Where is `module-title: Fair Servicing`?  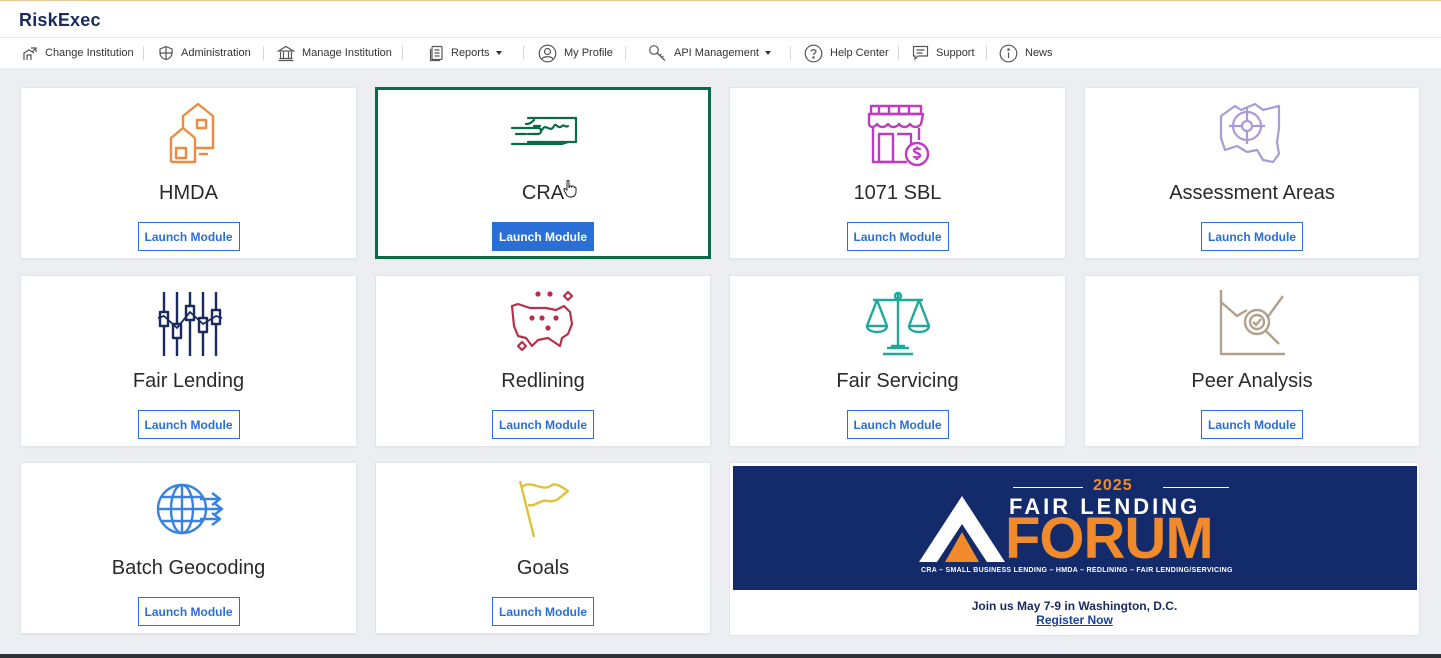
module-title: Fair Servicing is located at coordinates (897, 381).